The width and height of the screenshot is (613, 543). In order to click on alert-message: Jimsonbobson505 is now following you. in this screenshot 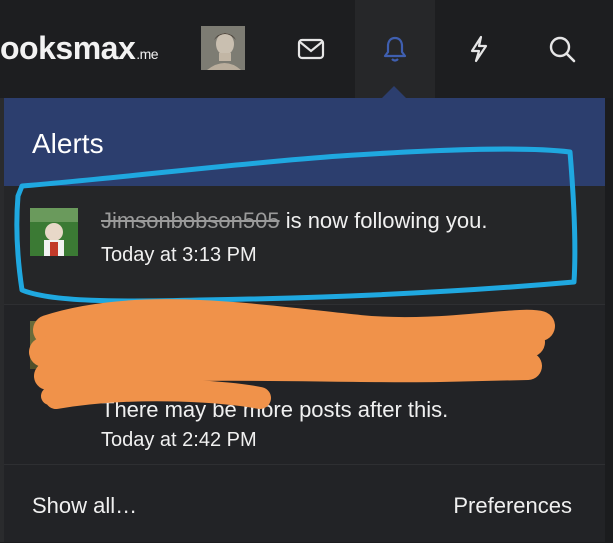, I will do `click(294, 221)`.